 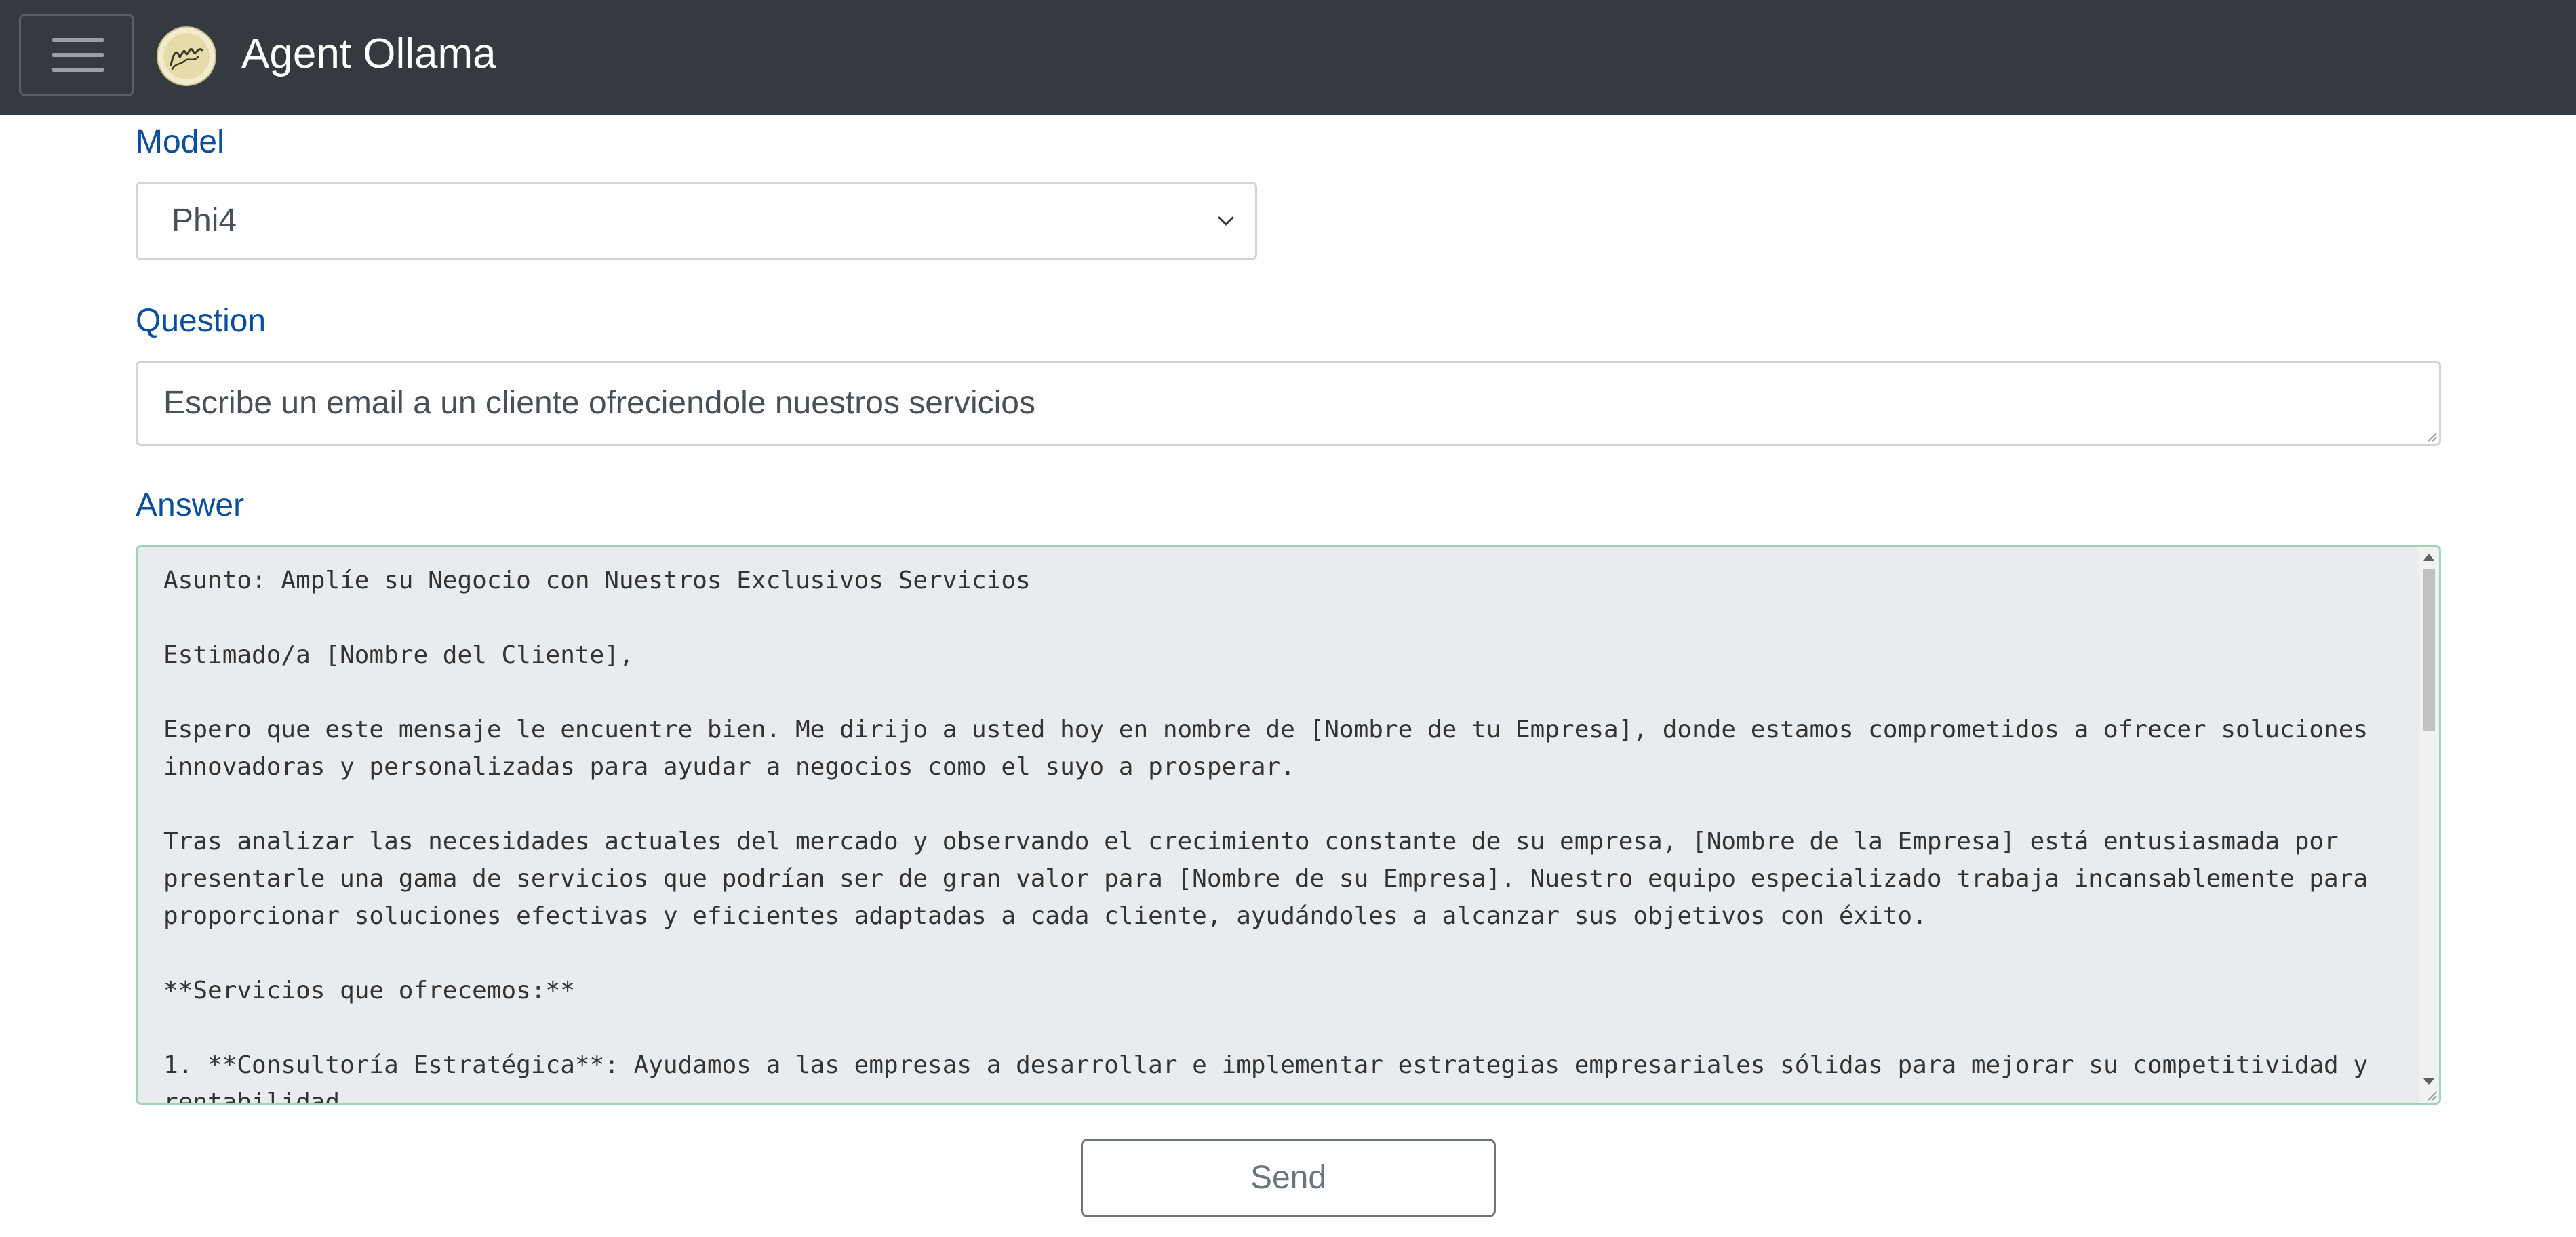 What do you see at coordinates (2429, 825) in the screenshot?
I see `answer-scrollbar` at bounding box center [2429, 825].